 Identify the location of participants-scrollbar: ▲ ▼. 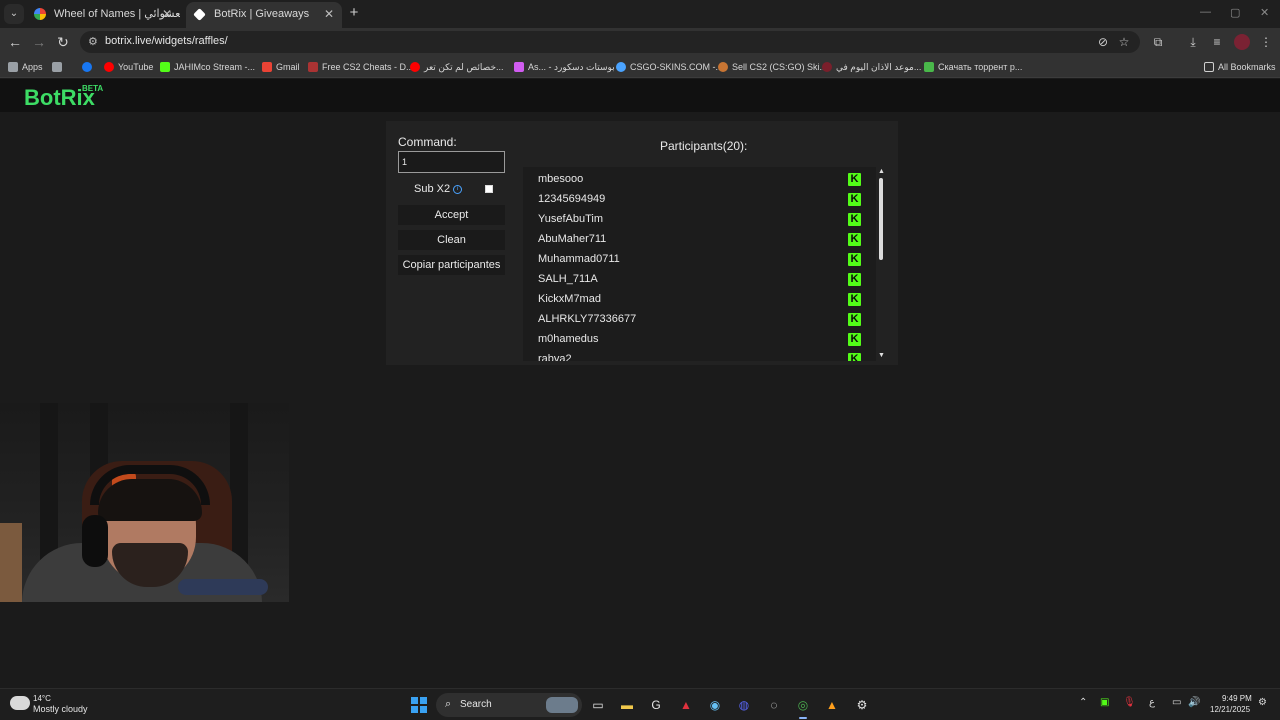
(881, 264).